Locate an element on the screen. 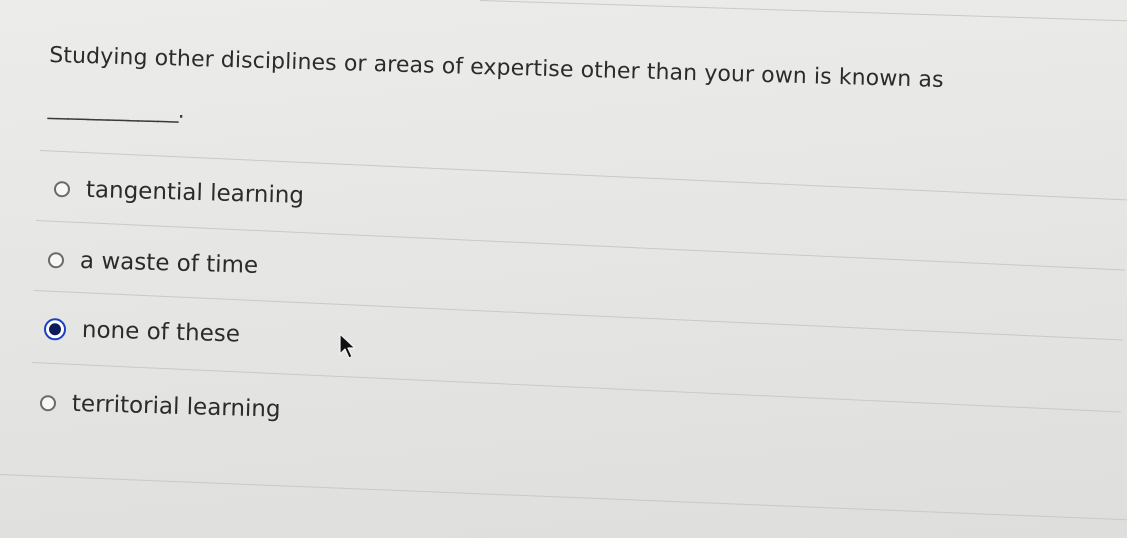 This screenshot has height=538, width=1127. option-none-of-these: none of these is located at coordinates (142, 332).